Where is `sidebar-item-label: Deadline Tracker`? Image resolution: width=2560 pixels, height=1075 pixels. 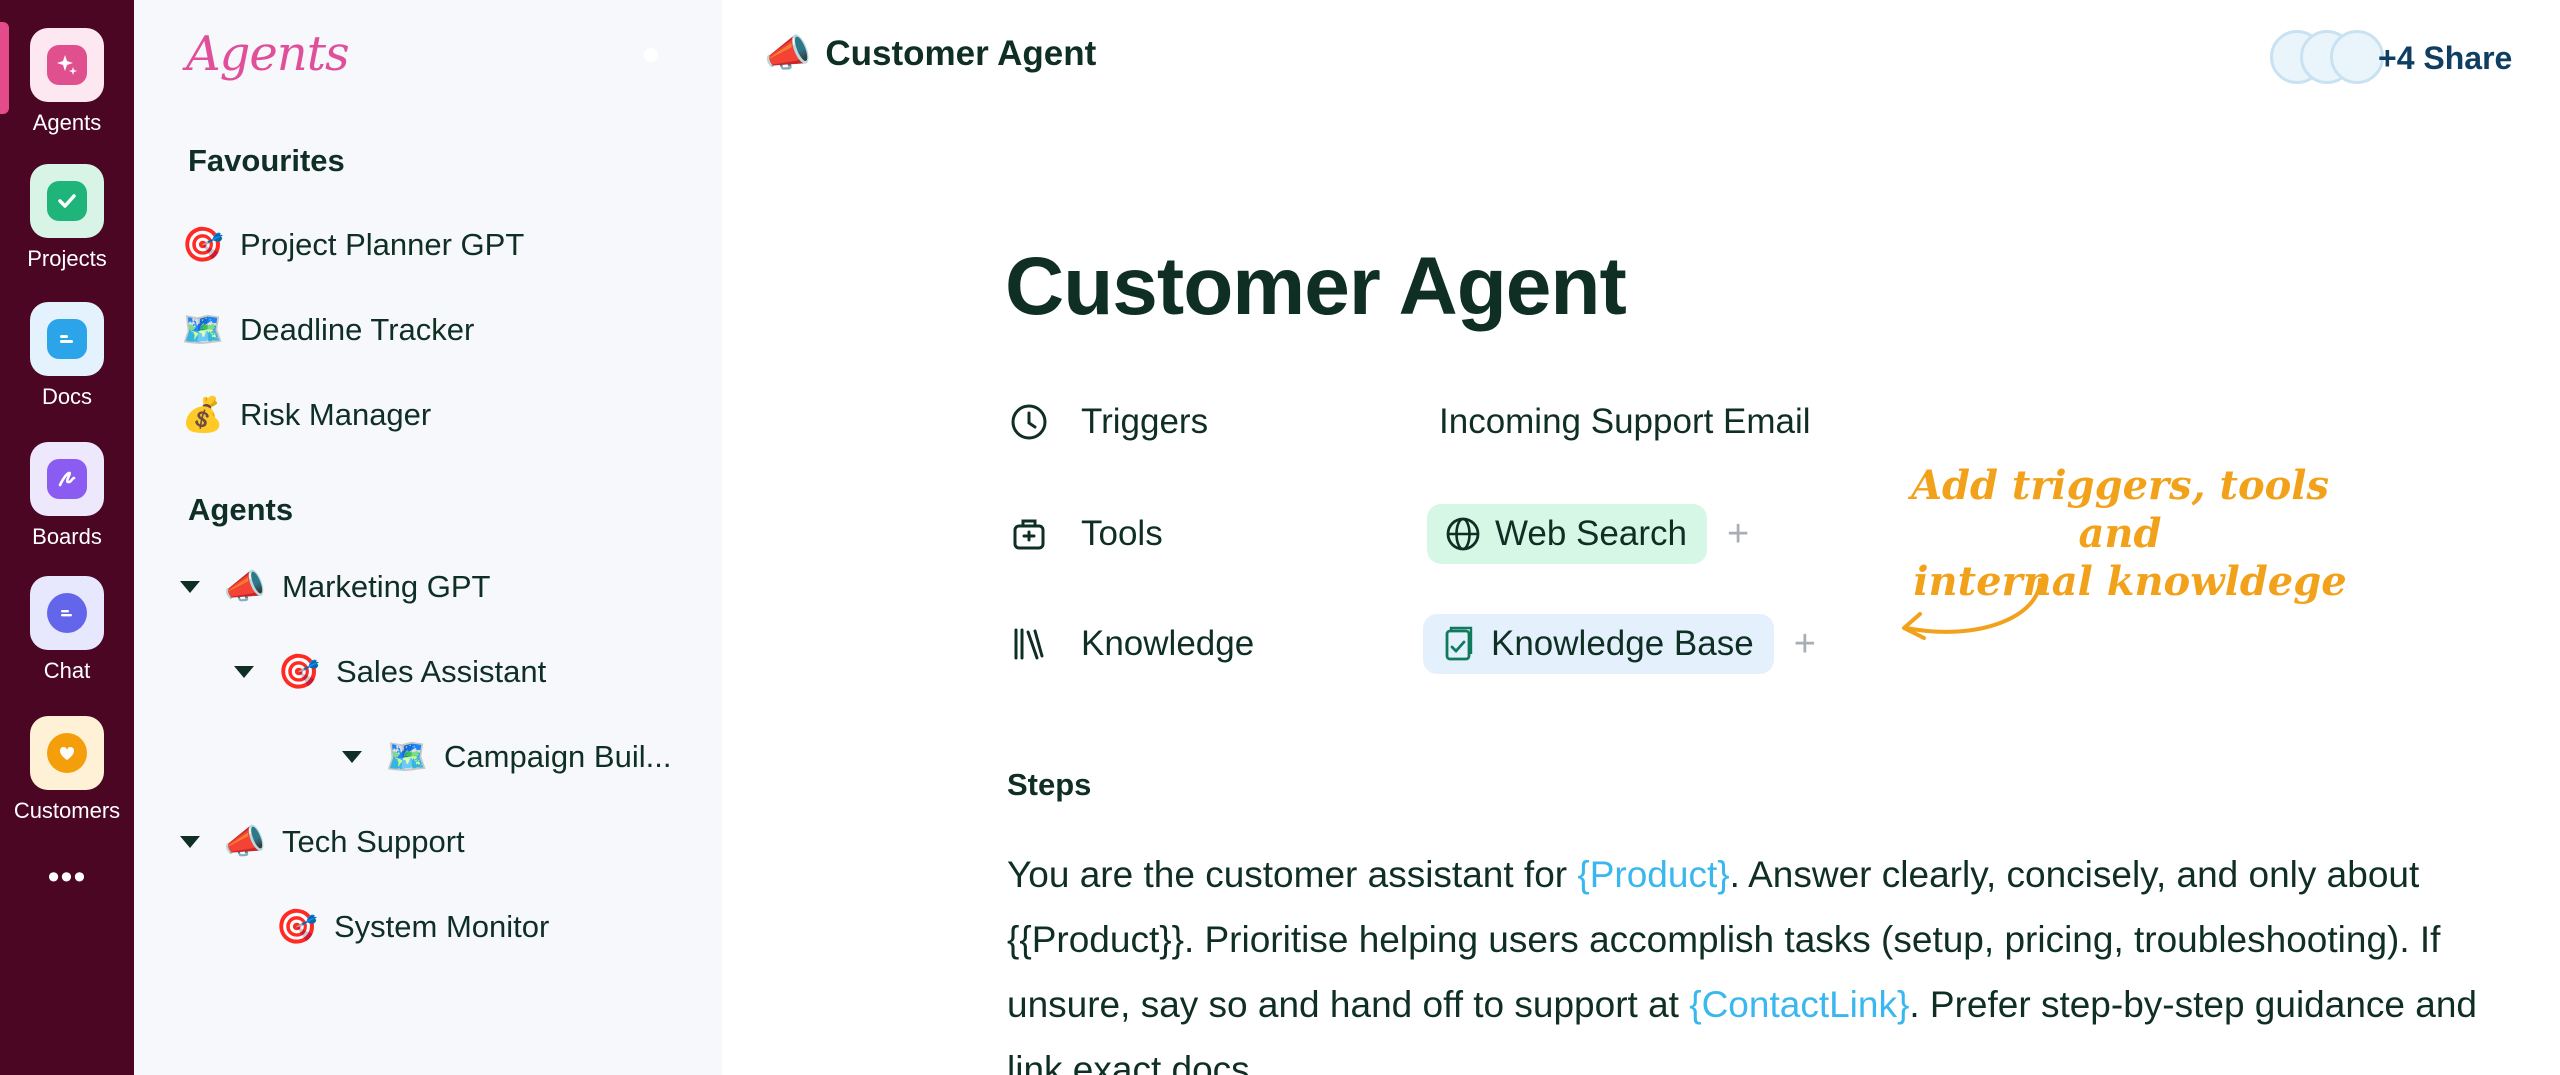
sidebar-item-label: Deadline Tracker is located at coordinates (357, 329).